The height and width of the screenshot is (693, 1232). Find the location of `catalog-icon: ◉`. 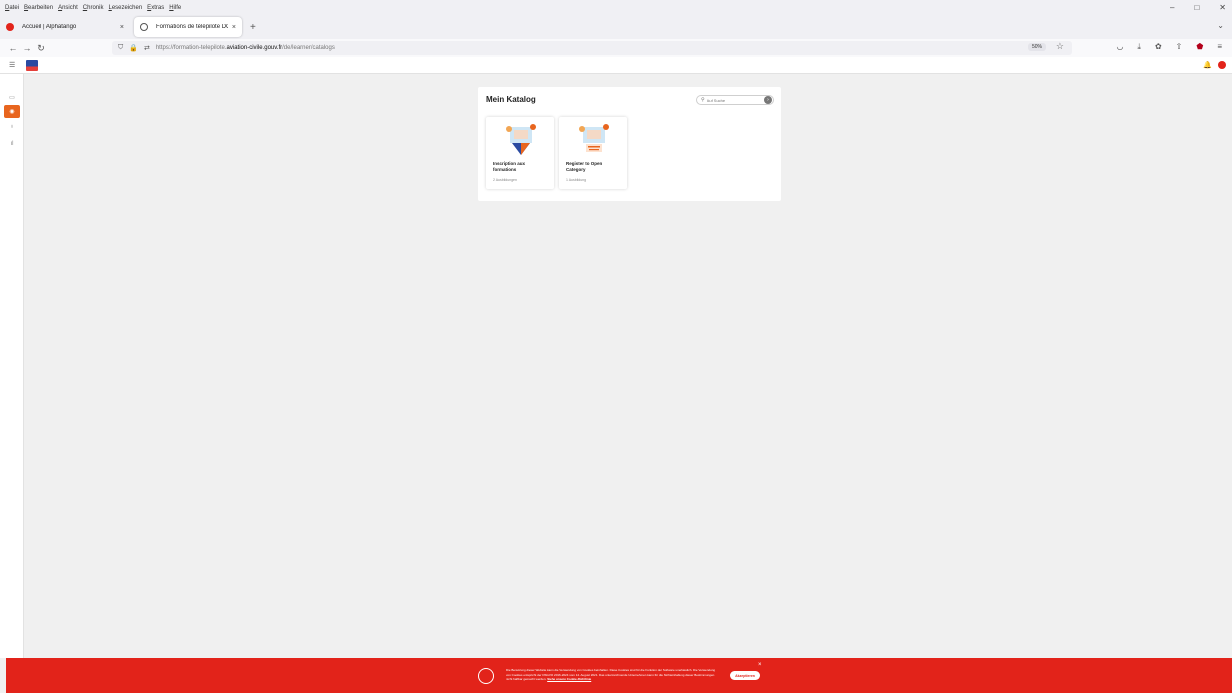

catalog-icon: ◉ is located at coordinates (12, 111).